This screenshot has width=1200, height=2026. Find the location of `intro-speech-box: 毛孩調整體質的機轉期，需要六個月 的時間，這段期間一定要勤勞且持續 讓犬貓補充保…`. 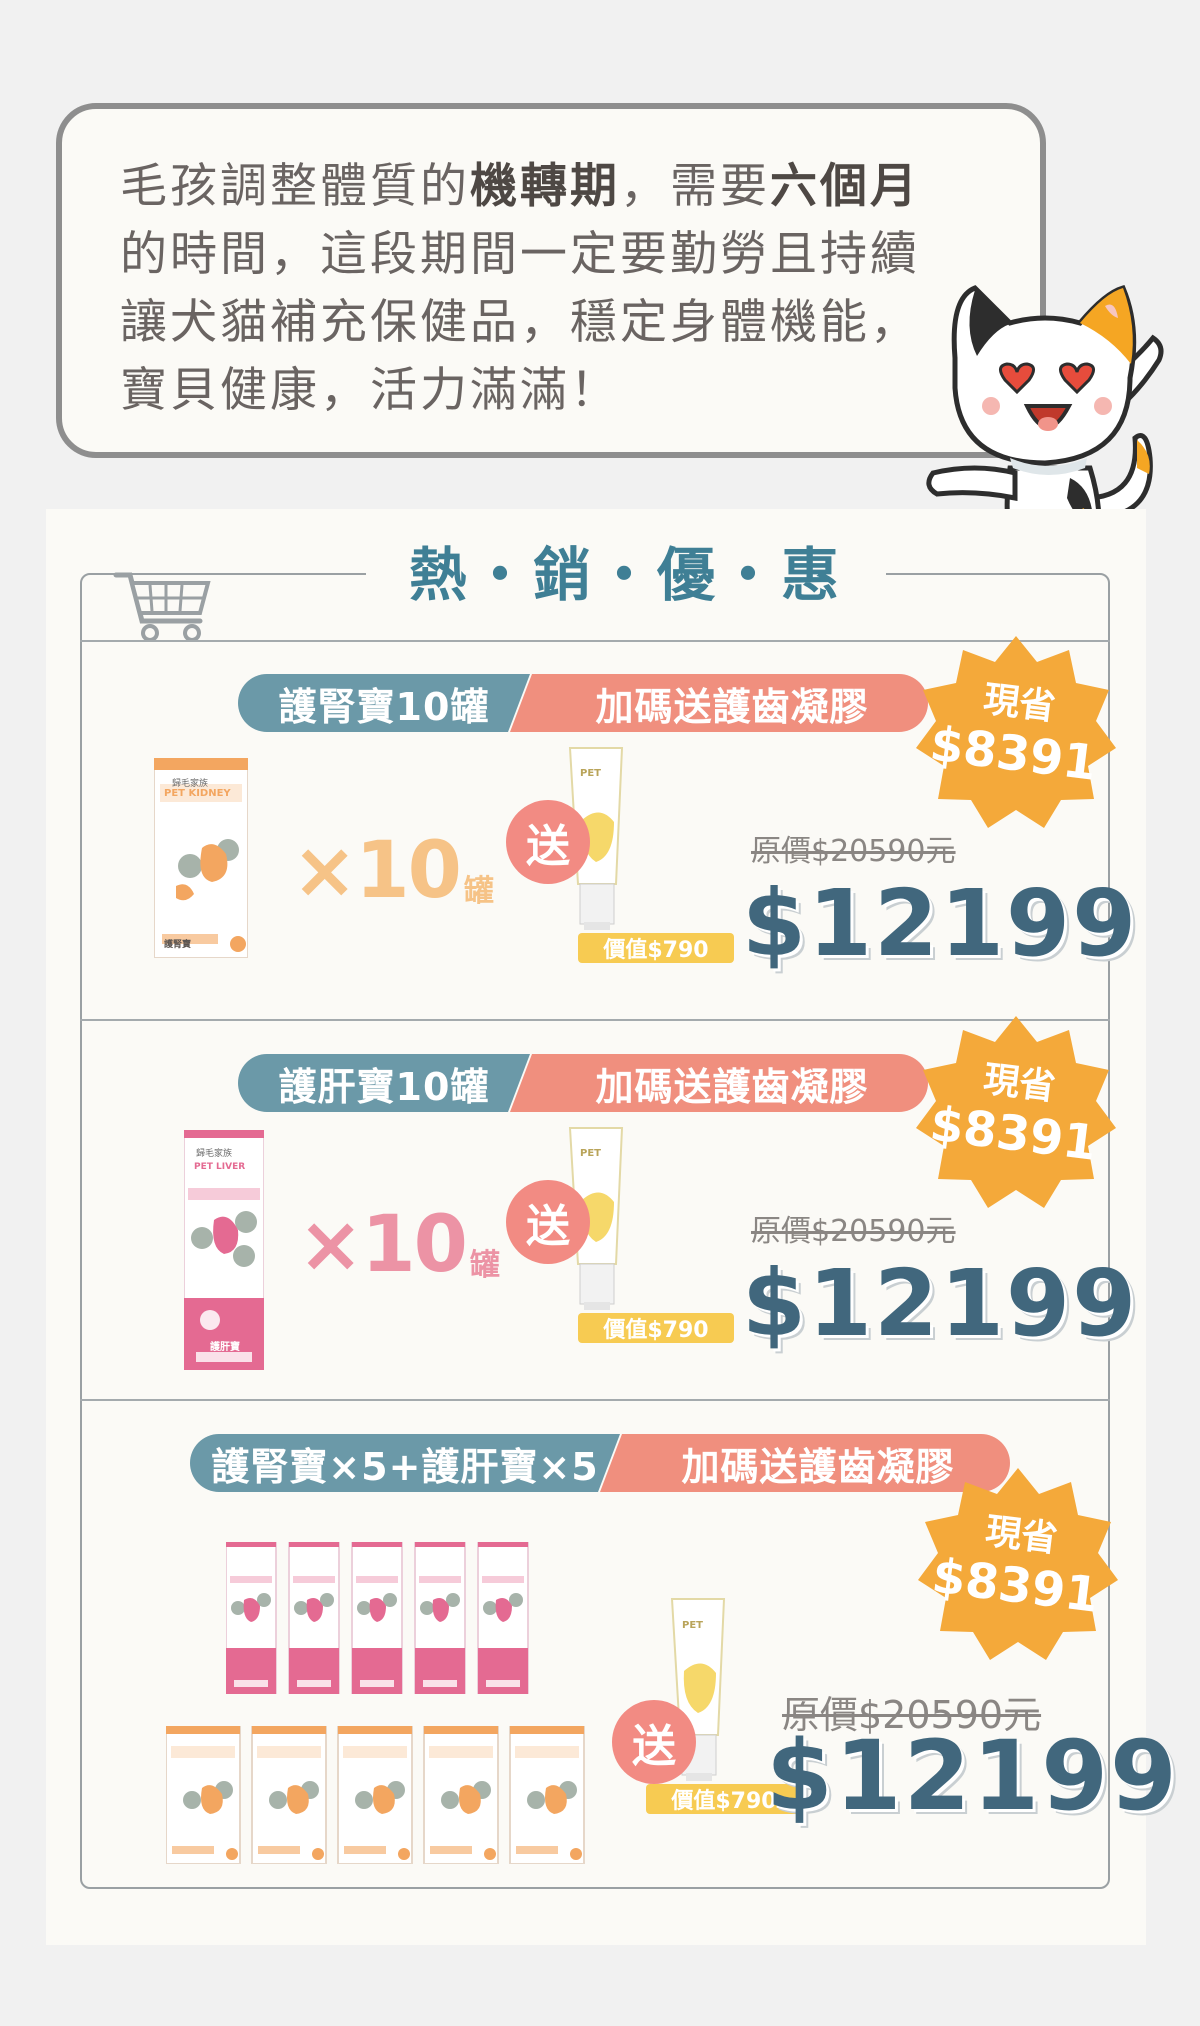

intro-speech-box: 毛孩調整體質的機轉期，需要六個月 的時間，這段期間一定要勤勞且持續 讓犬貓補充保… is located at coordinates (551, 280).